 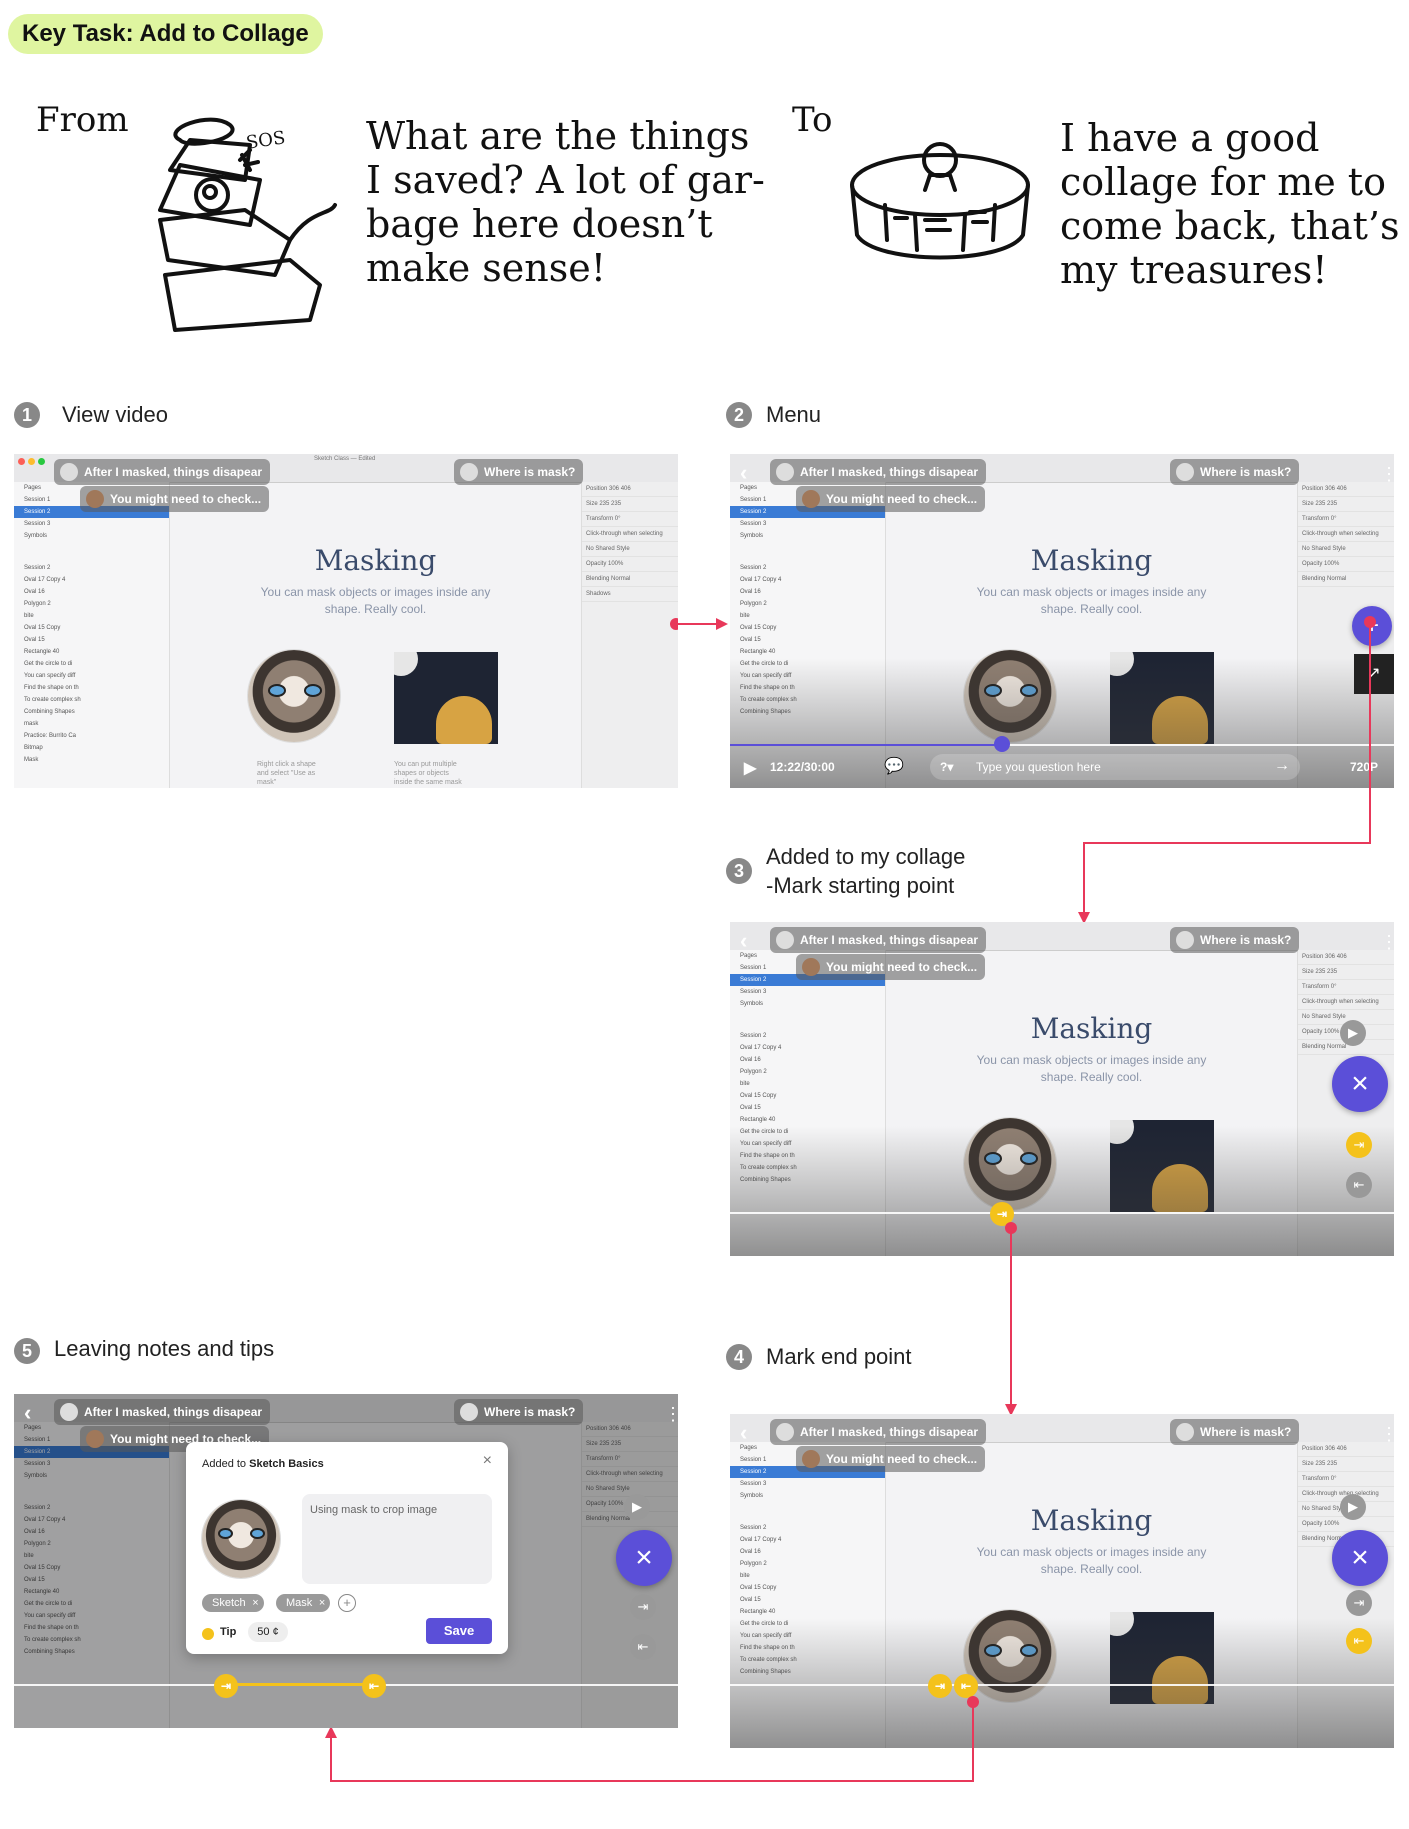 I want to click on expand-icon: ↗, so click(x=1374, y=674).